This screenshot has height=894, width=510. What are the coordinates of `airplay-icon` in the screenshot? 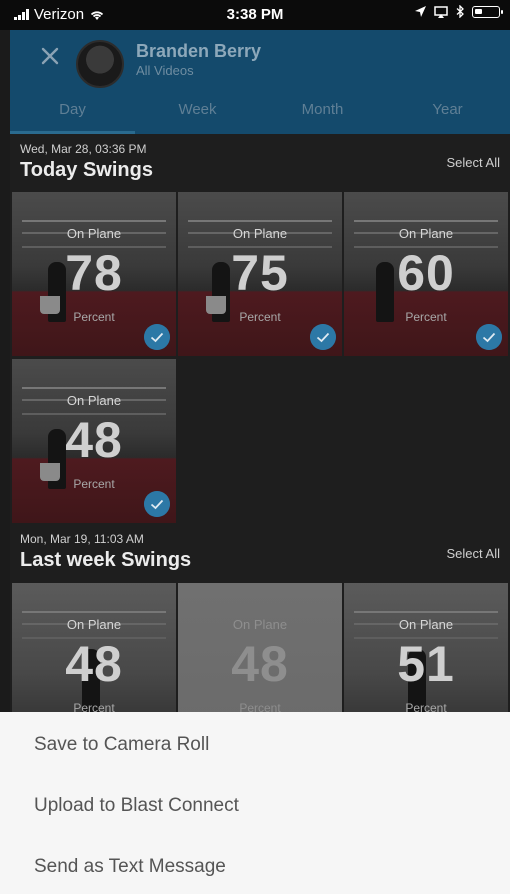 It's located at (441, 11).